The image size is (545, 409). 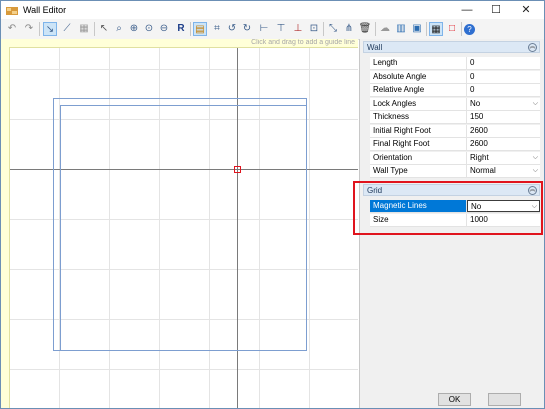 I want to click on fill-icon: ▦, so click(x=84, y=29).